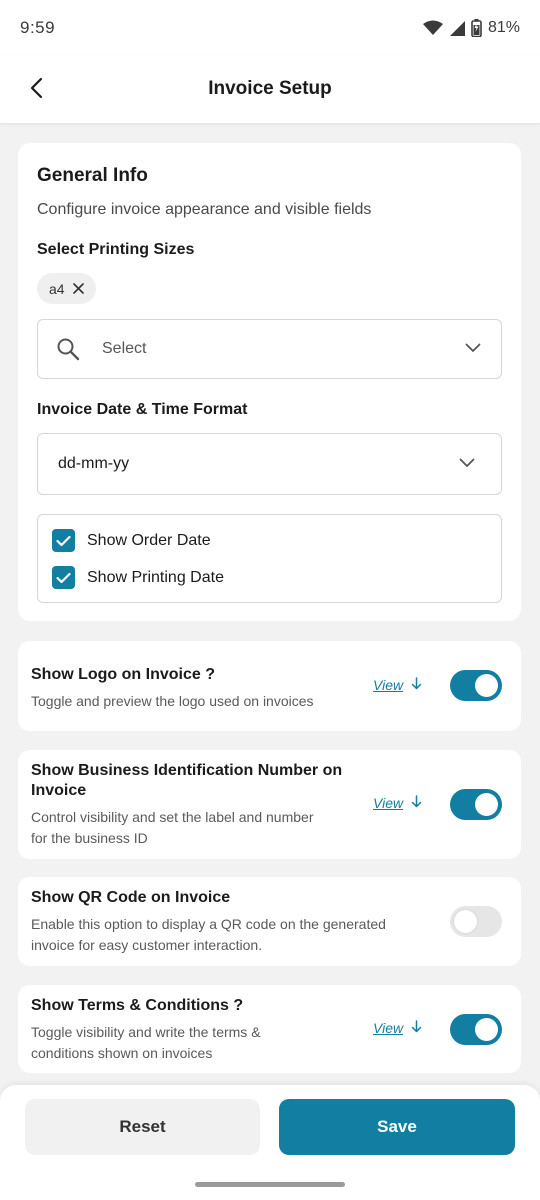 The width and height of the screenshot is (540, 1200). I want to click on signal-icon, so click(457, 28).